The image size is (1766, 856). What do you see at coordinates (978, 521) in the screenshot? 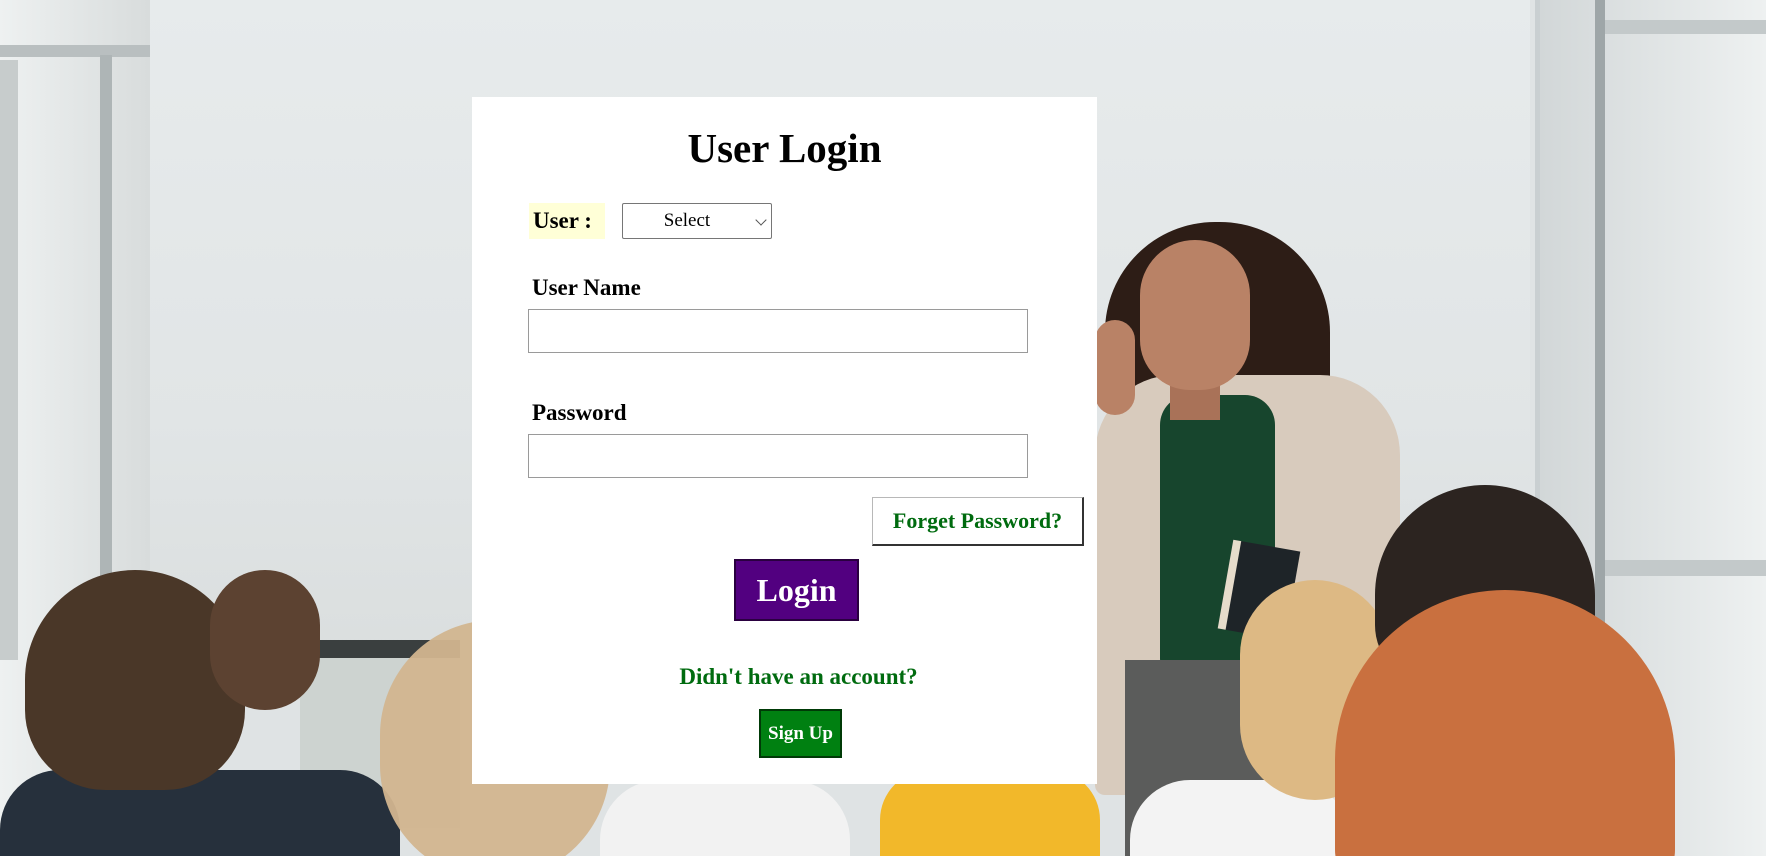
I see `forget-password-button: Forget Password?` at bounding box center [978, 521].